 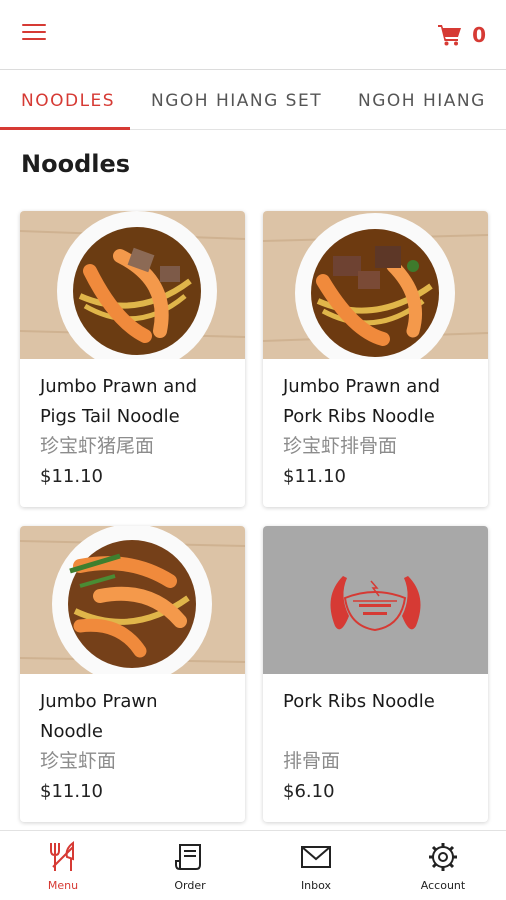 What do you see at coordinates (340, 446) in the screenshot?
I see `product-name-chinese: 珍宝虾排骨面` at bounding box center [340, 446].